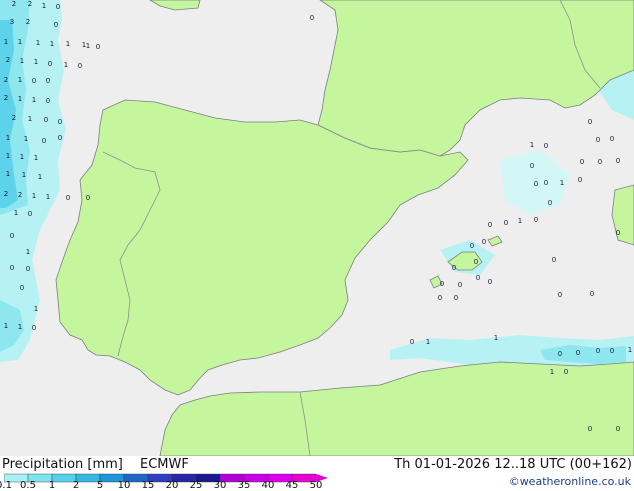 This screenshot has height=491, width=634. What do you see at coordinates (100, 485) in the screenshot?
I see `scale-tick-label: 5` at bounding box center [100, 485].